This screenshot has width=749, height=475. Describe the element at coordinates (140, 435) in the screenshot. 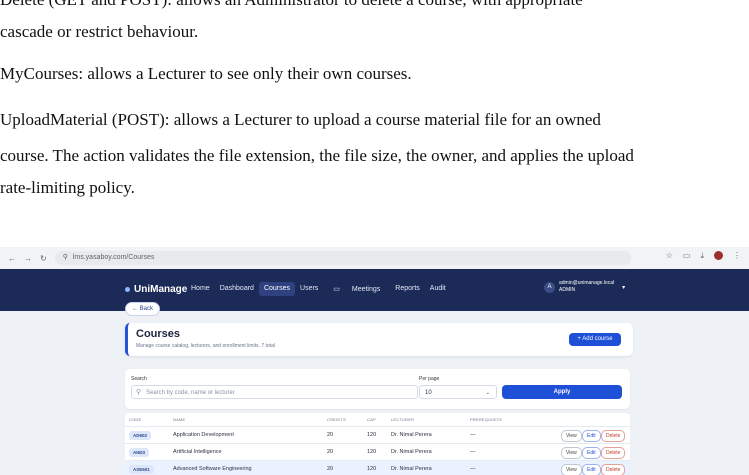

I see `course-code: AD602` at that location.